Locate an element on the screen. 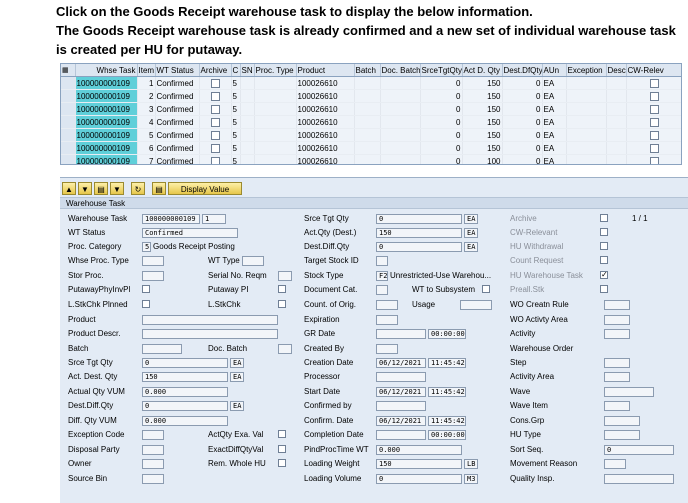 The height and width of the screenshot is (503, 688). hu-type-field is located at coordinates (622, 435).